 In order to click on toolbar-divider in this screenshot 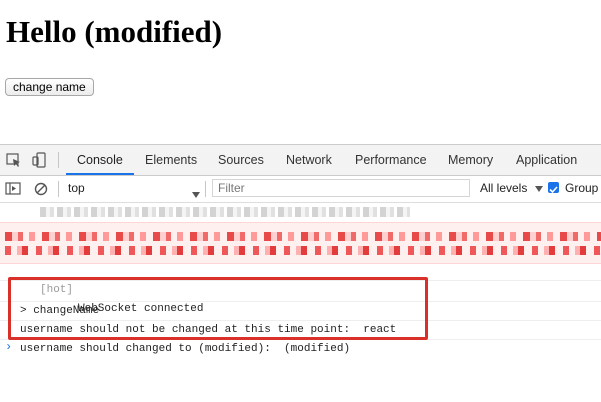, I will do `click(58, 189)`.